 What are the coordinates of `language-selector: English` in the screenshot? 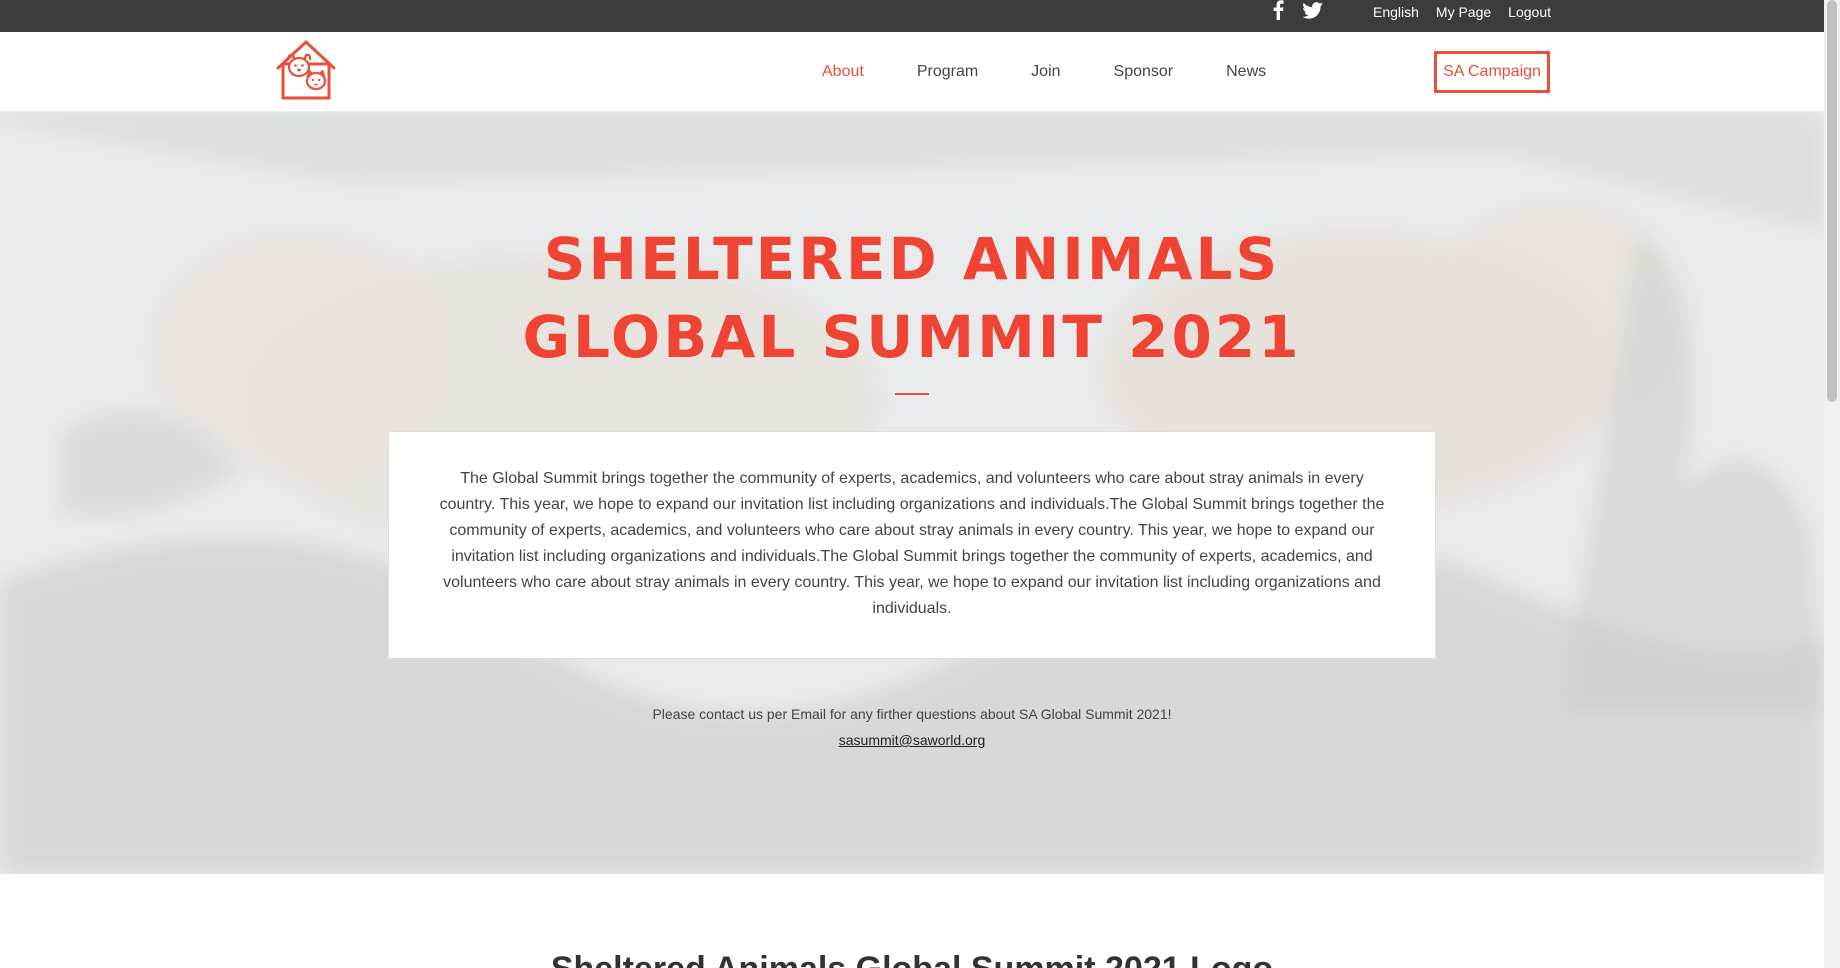 It's located at (1396, 12).